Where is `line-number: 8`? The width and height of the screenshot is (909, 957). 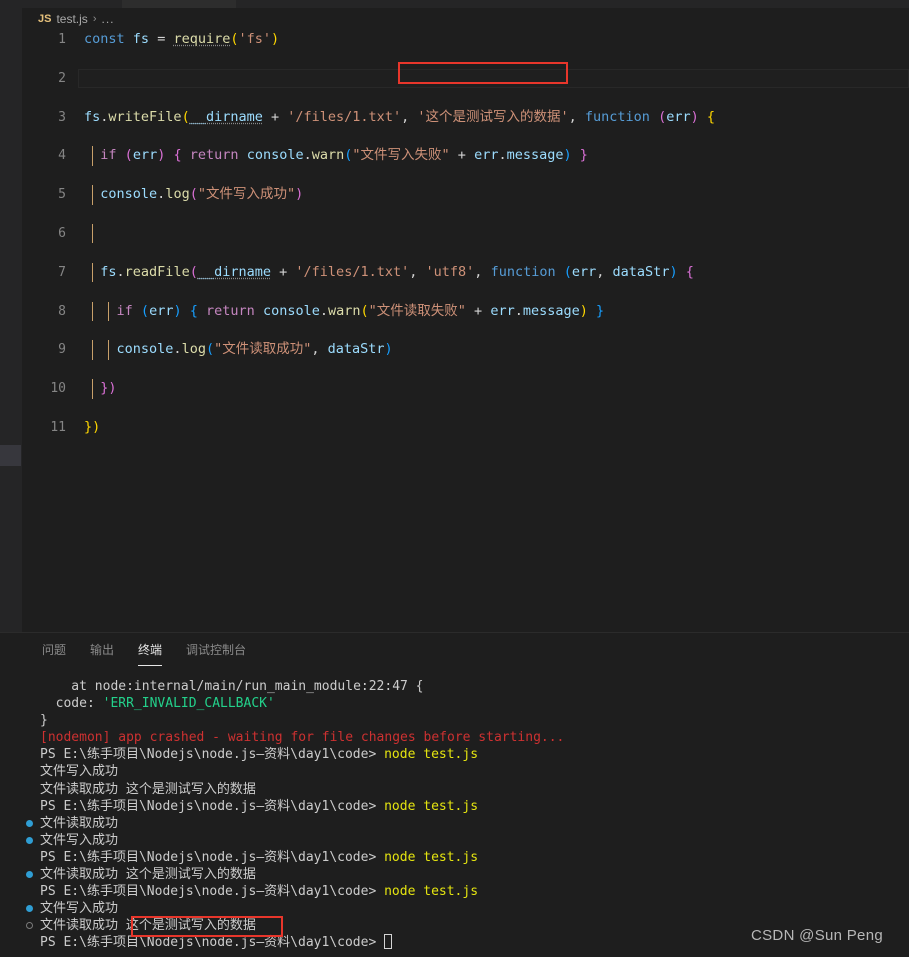
line-number: 8 is located at coordinates (62, 311).